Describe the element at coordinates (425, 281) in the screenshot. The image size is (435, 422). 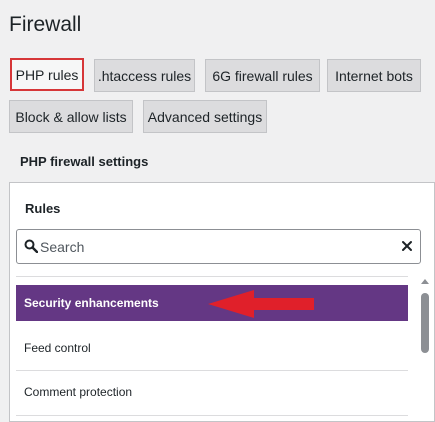
I see `scroll-up-arrow-icon` at that location.